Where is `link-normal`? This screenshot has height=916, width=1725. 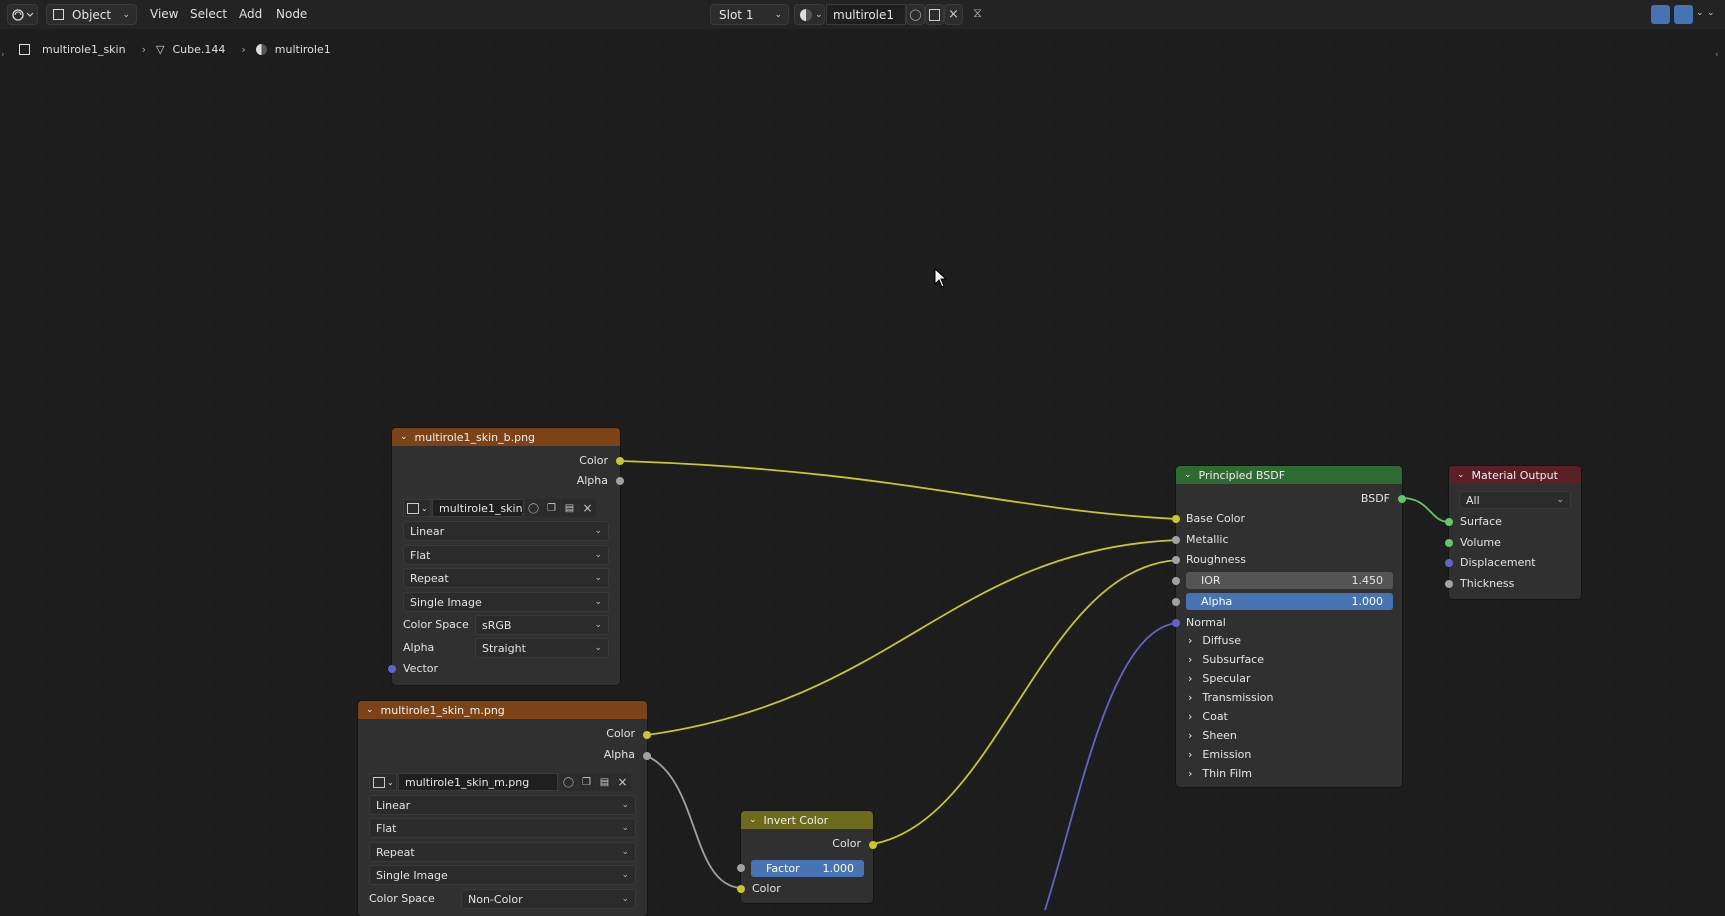
link-normal is located at coordinates (1111, 766).